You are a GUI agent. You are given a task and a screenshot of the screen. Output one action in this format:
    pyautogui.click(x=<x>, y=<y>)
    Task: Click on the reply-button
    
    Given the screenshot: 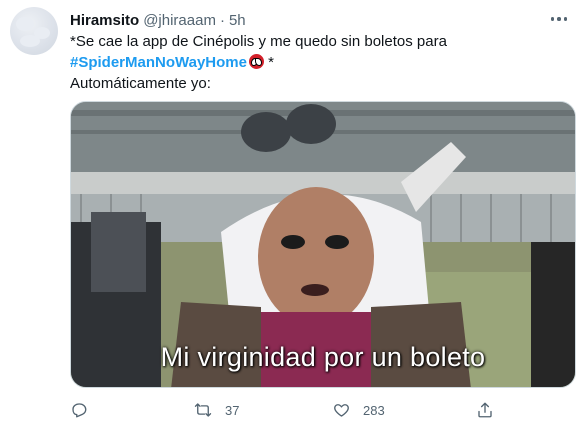 What is the action you would take?
    pyautogui.click(x=85, y=410)
    